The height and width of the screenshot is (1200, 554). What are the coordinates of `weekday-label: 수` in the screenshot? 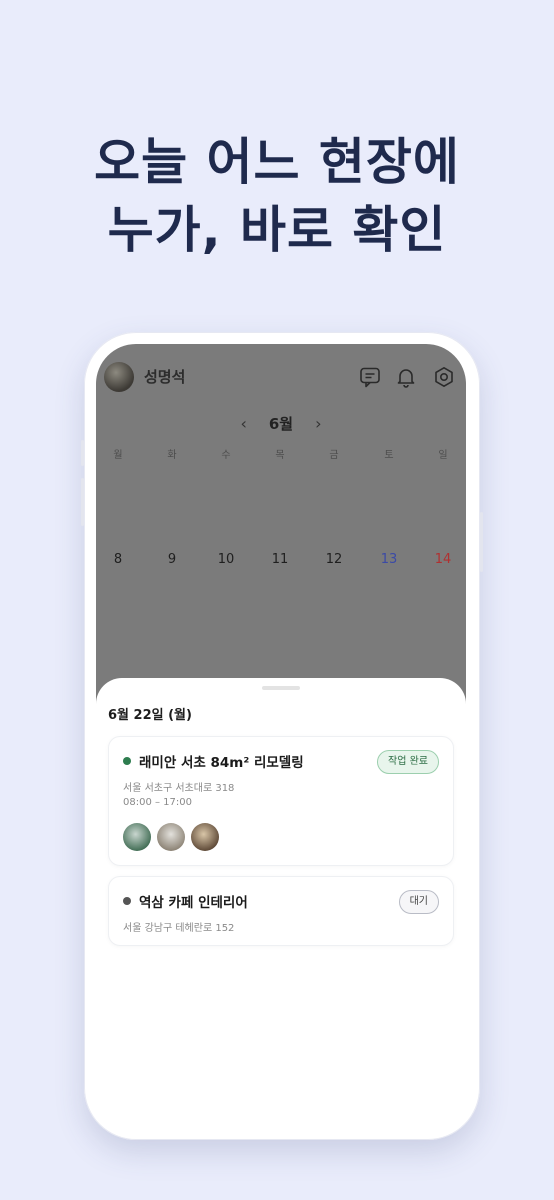 It's located at (226, 455).